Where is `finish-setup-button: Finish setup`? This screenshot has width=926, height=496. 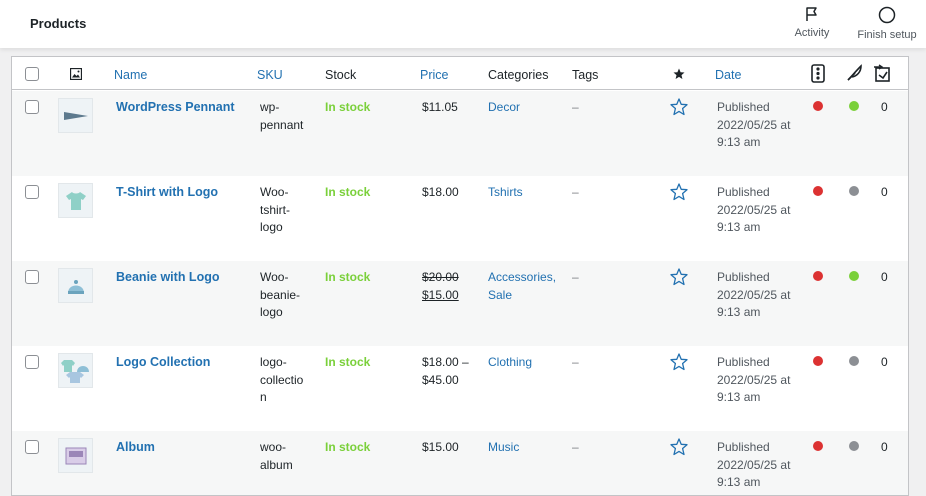
finish-setup-button: Finish setup is located at coordinates (887, 23).